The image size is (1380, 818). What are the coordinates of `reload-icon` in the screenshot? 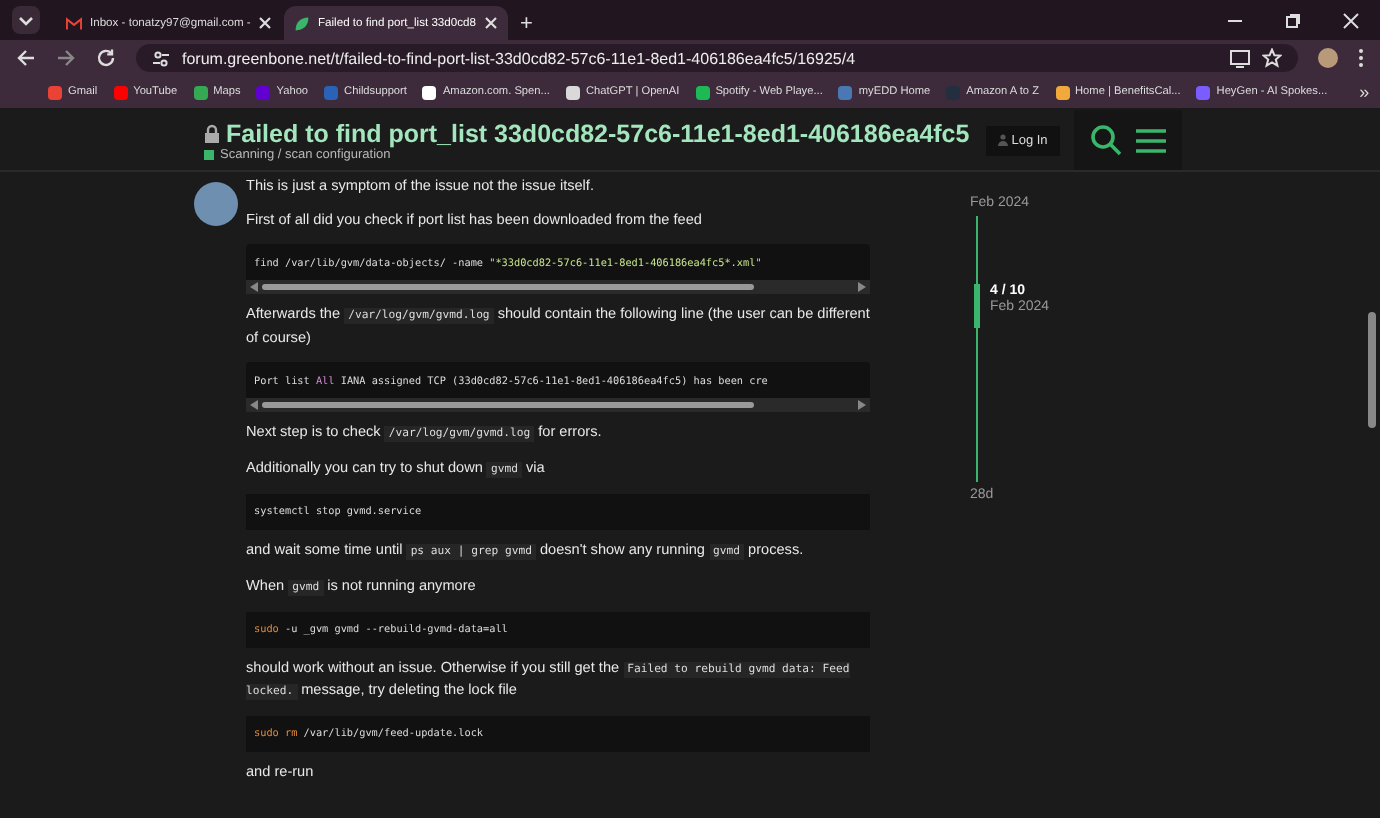 It's located at (106, 58).